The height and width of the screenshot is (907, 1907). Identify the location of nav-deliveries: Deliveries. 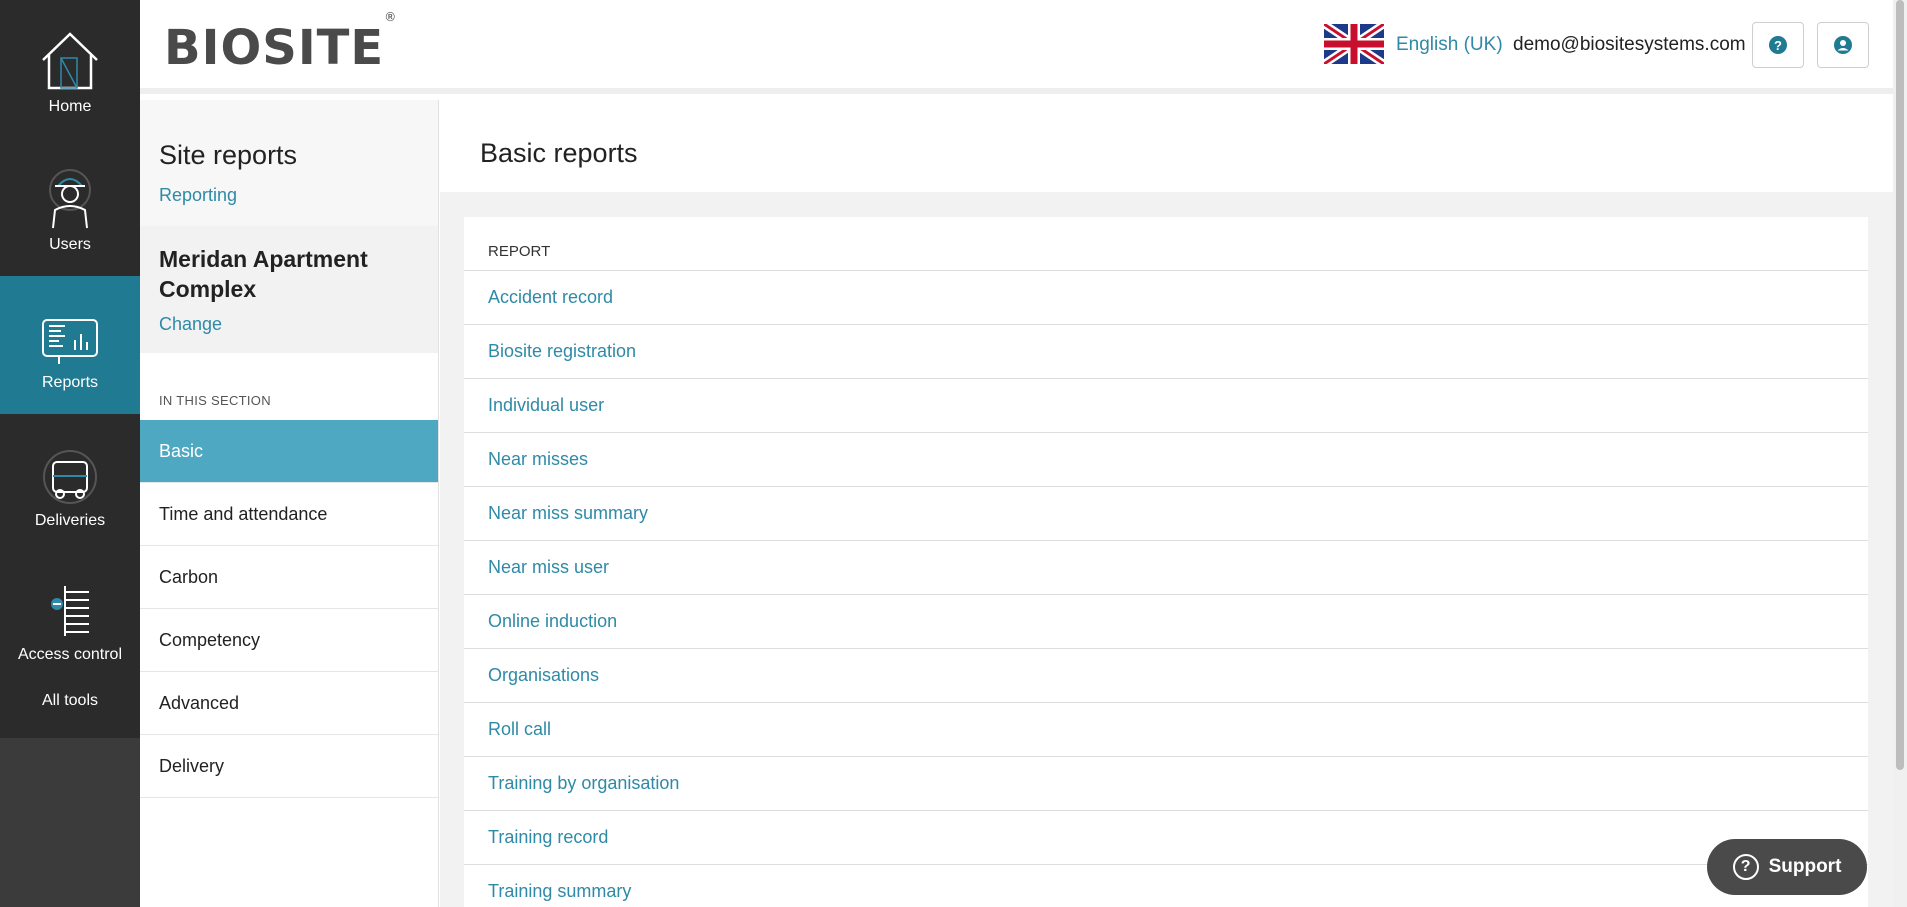
(70, 483).